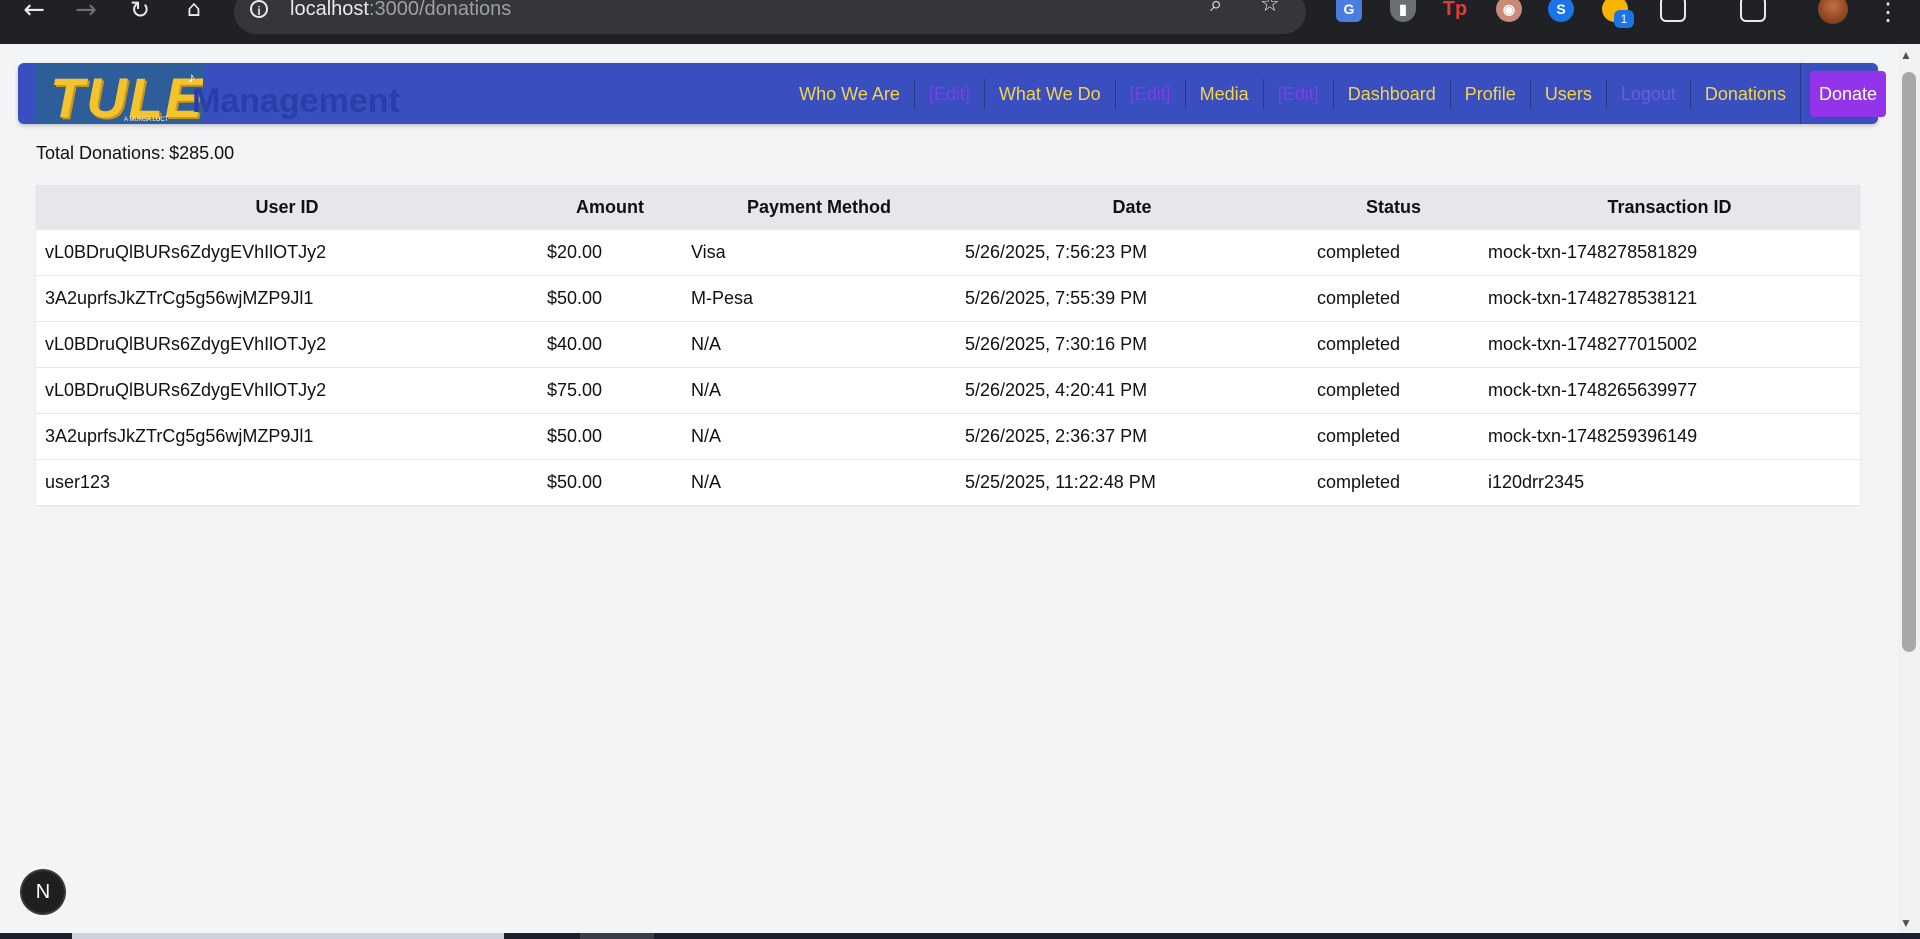 The width and height of the screenshot is (1920, 939). What do you see at coordinates (610, 390) in the screenshot?
I see `cell-amount: $75.00` at bounding box center [610, 390].